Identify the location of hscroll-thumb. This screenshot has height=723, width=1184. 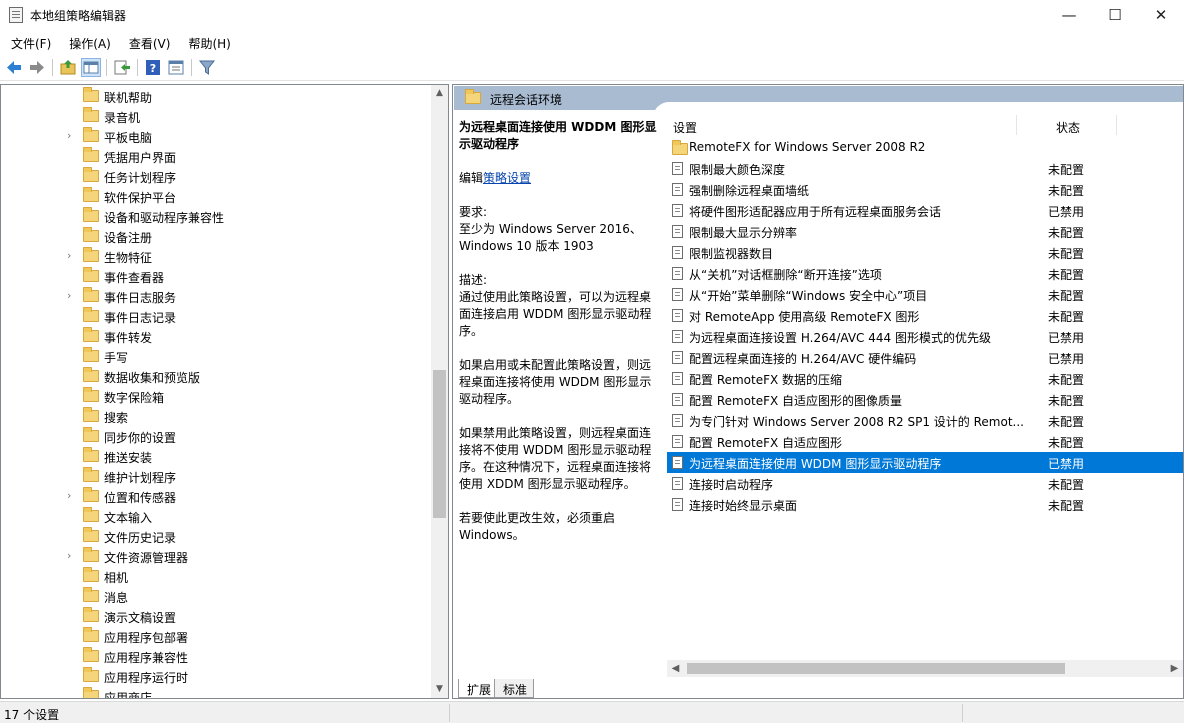
(876, 668).